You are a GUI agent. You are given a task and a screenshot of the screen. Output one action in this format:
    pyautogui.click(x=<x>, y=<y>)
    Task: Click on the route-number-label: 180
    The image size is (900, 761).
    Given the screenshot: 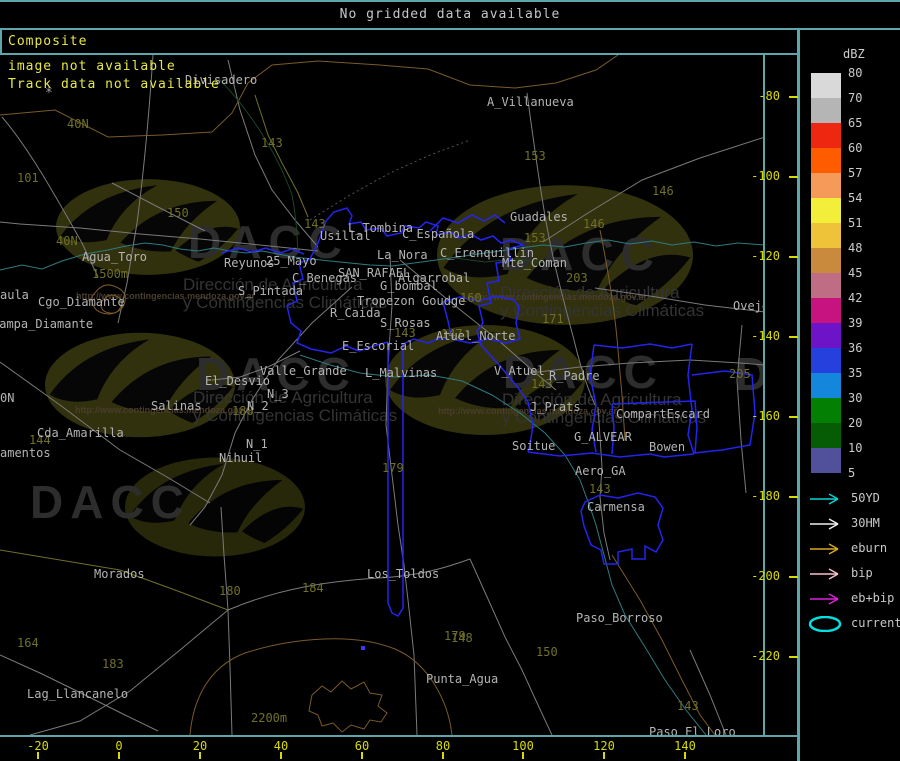 What is the action you would take?
    pyautogui.click(x=230, y=591)
    